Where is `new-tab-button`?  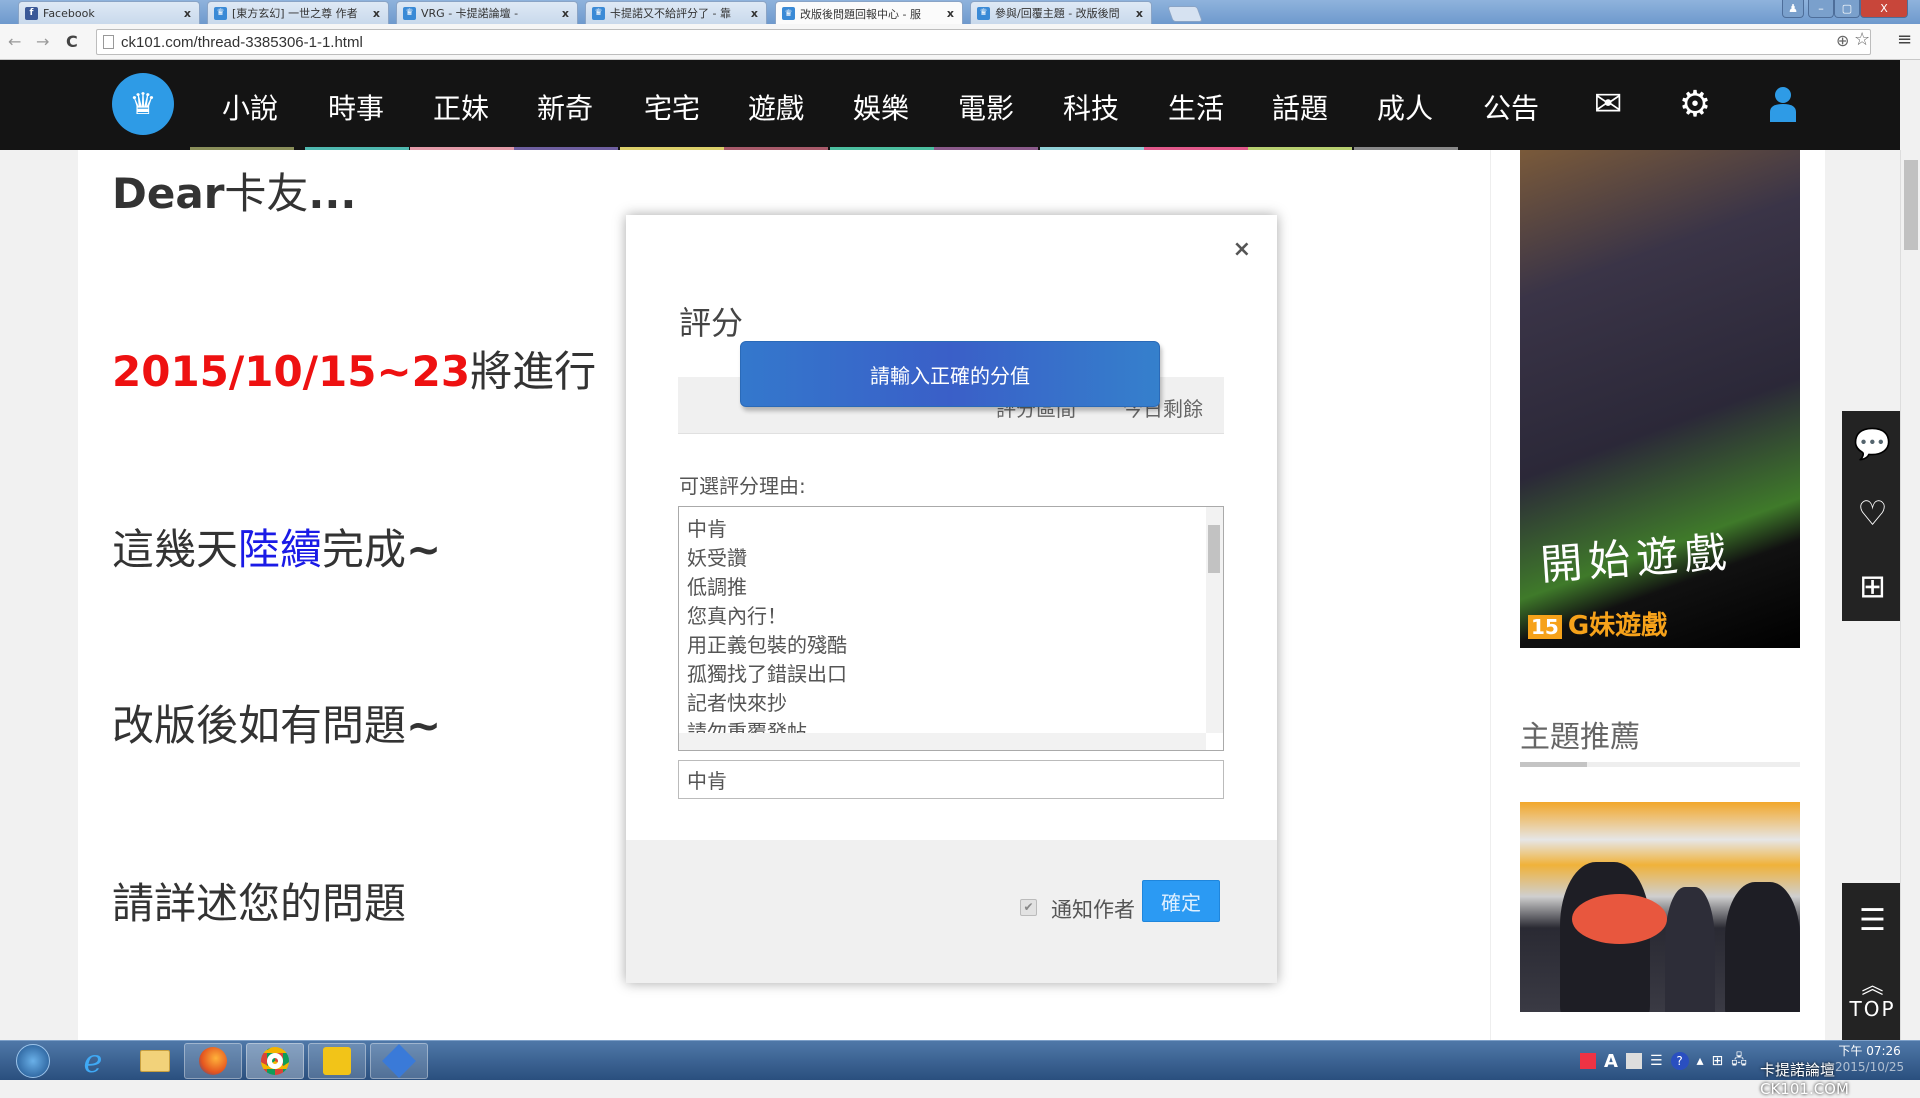
new-tab-button is located at coordinates (1185, 14).